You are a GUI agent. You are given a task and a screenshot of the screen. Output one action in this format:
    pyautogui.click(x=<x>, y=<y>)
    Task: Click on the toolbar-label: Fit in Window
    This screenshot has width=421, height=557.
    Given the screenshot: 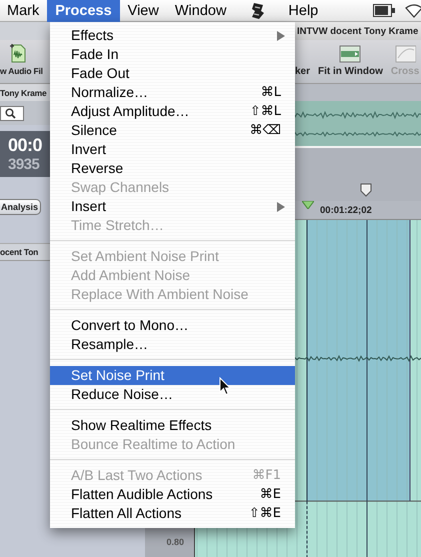 What is the action you would take?
    pyautogui.click(x=350, y=71)
    